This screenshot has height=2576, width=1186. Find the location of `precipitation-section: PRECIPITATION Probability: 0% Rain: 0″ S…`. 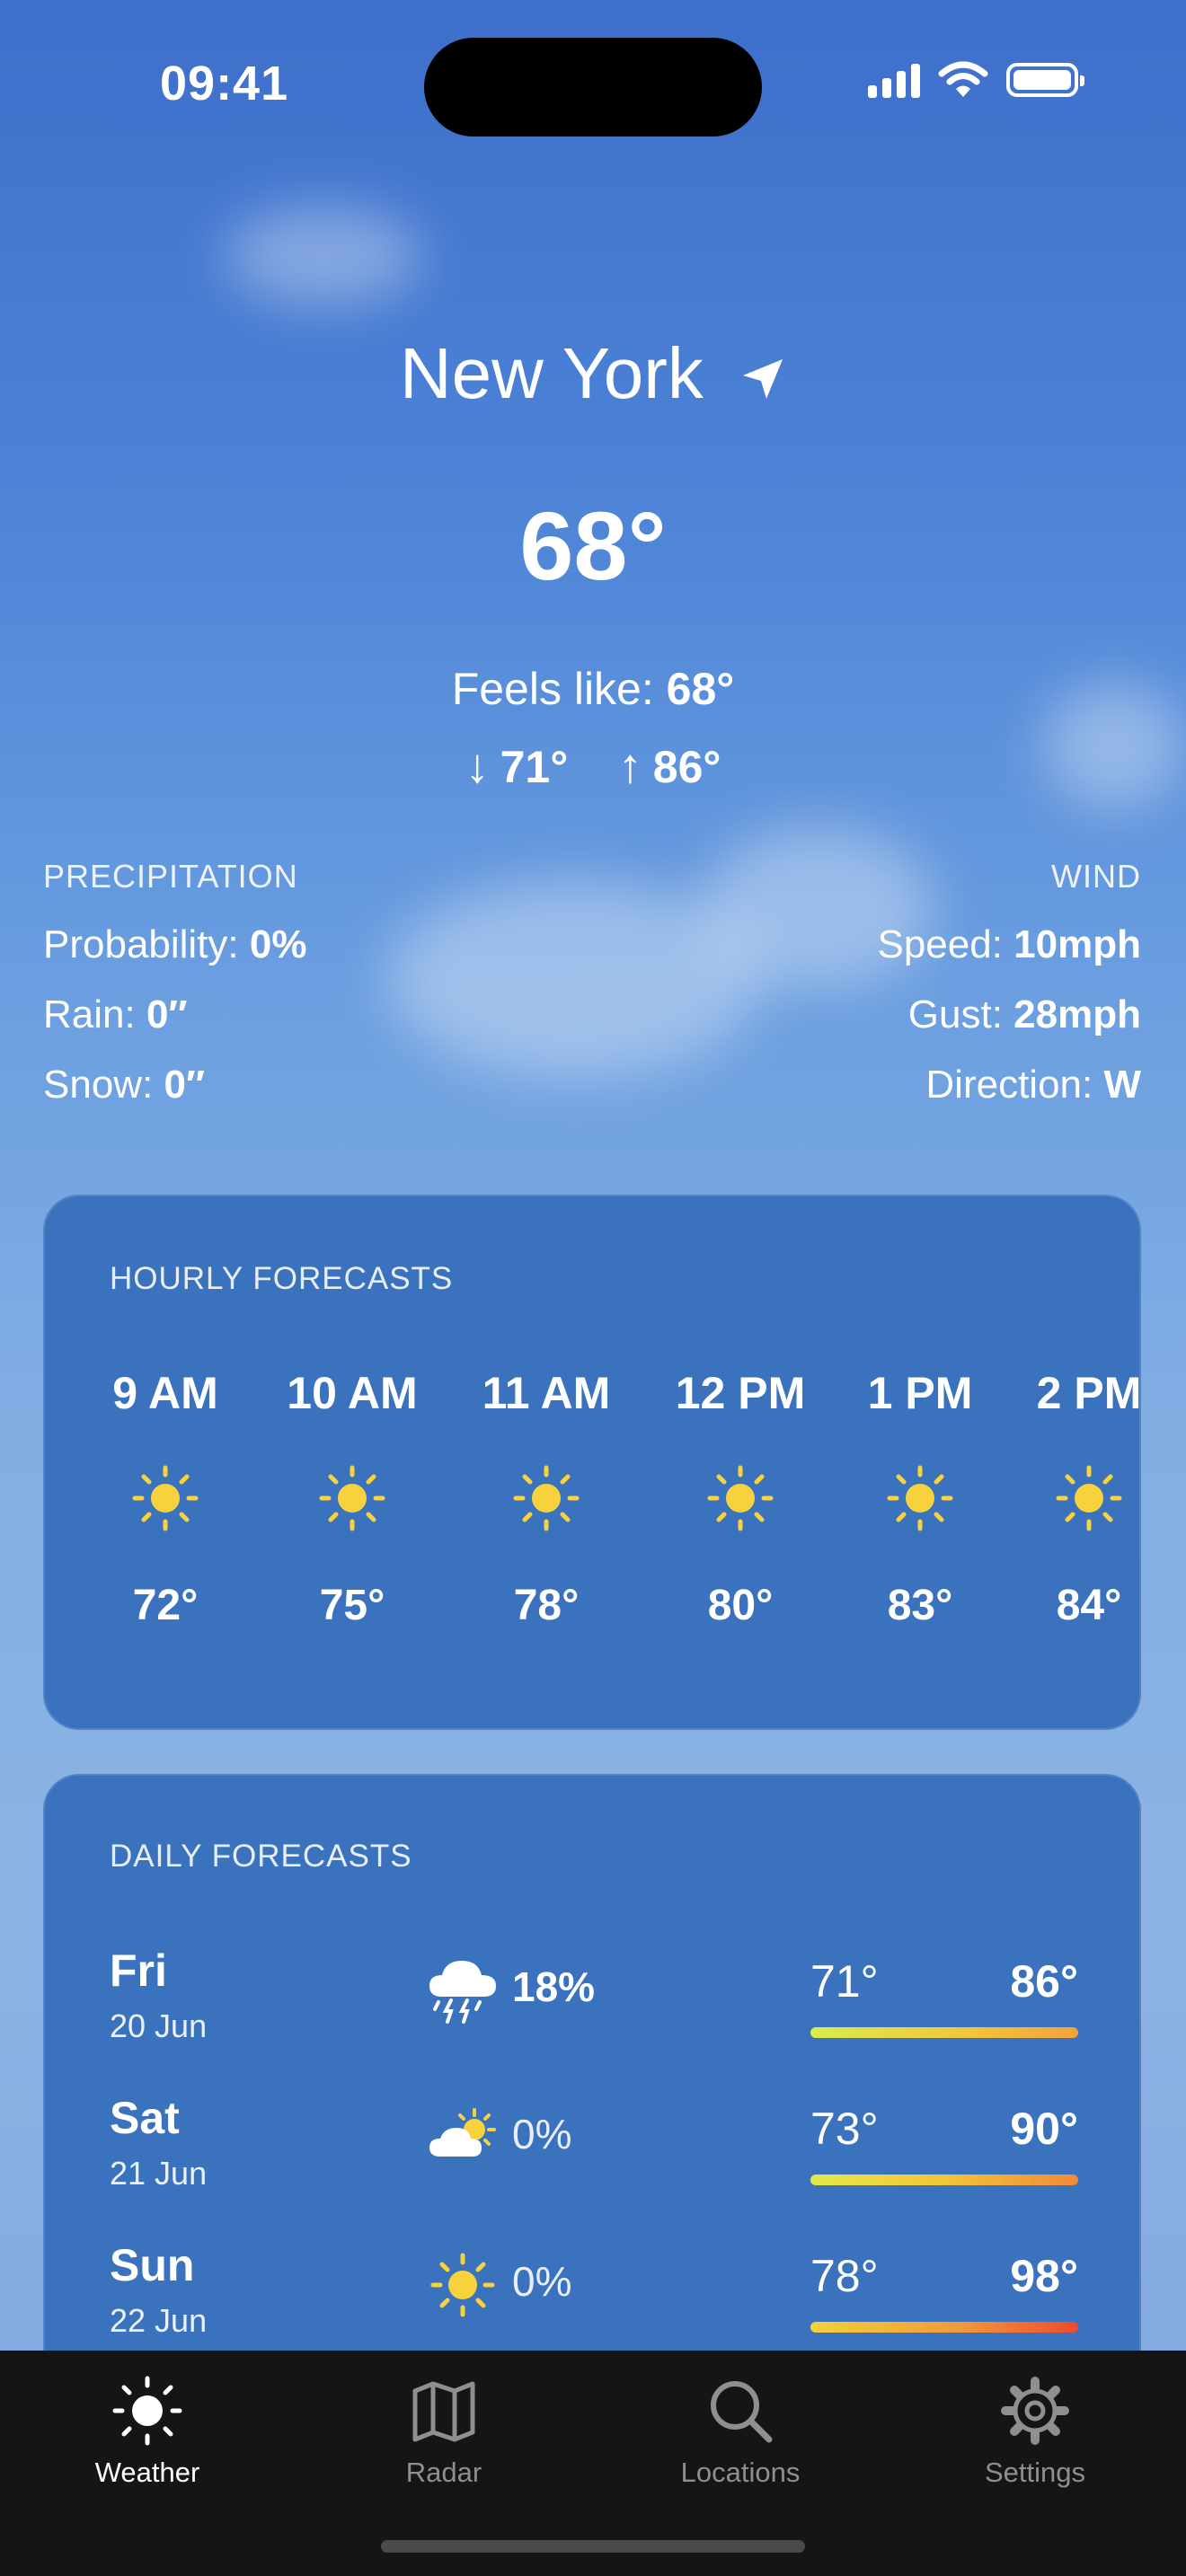

precipitation-section: PRECIPITATION Probability: 0% Rain: 0″ S… is located at coordinates (175, 982).